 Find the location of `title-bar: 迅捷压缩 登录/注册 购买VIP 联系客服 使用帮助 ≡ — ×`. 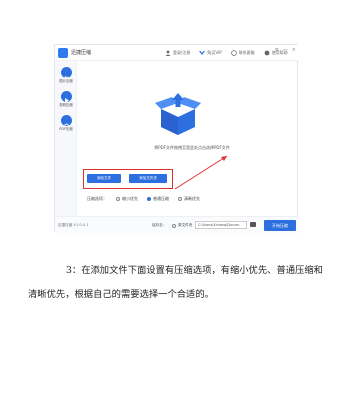

title-bar: 迅捷压缩 登录/注册 购买VIP 联系客服 使用帮助 ≡ — × is located at coordinates (177, 53).